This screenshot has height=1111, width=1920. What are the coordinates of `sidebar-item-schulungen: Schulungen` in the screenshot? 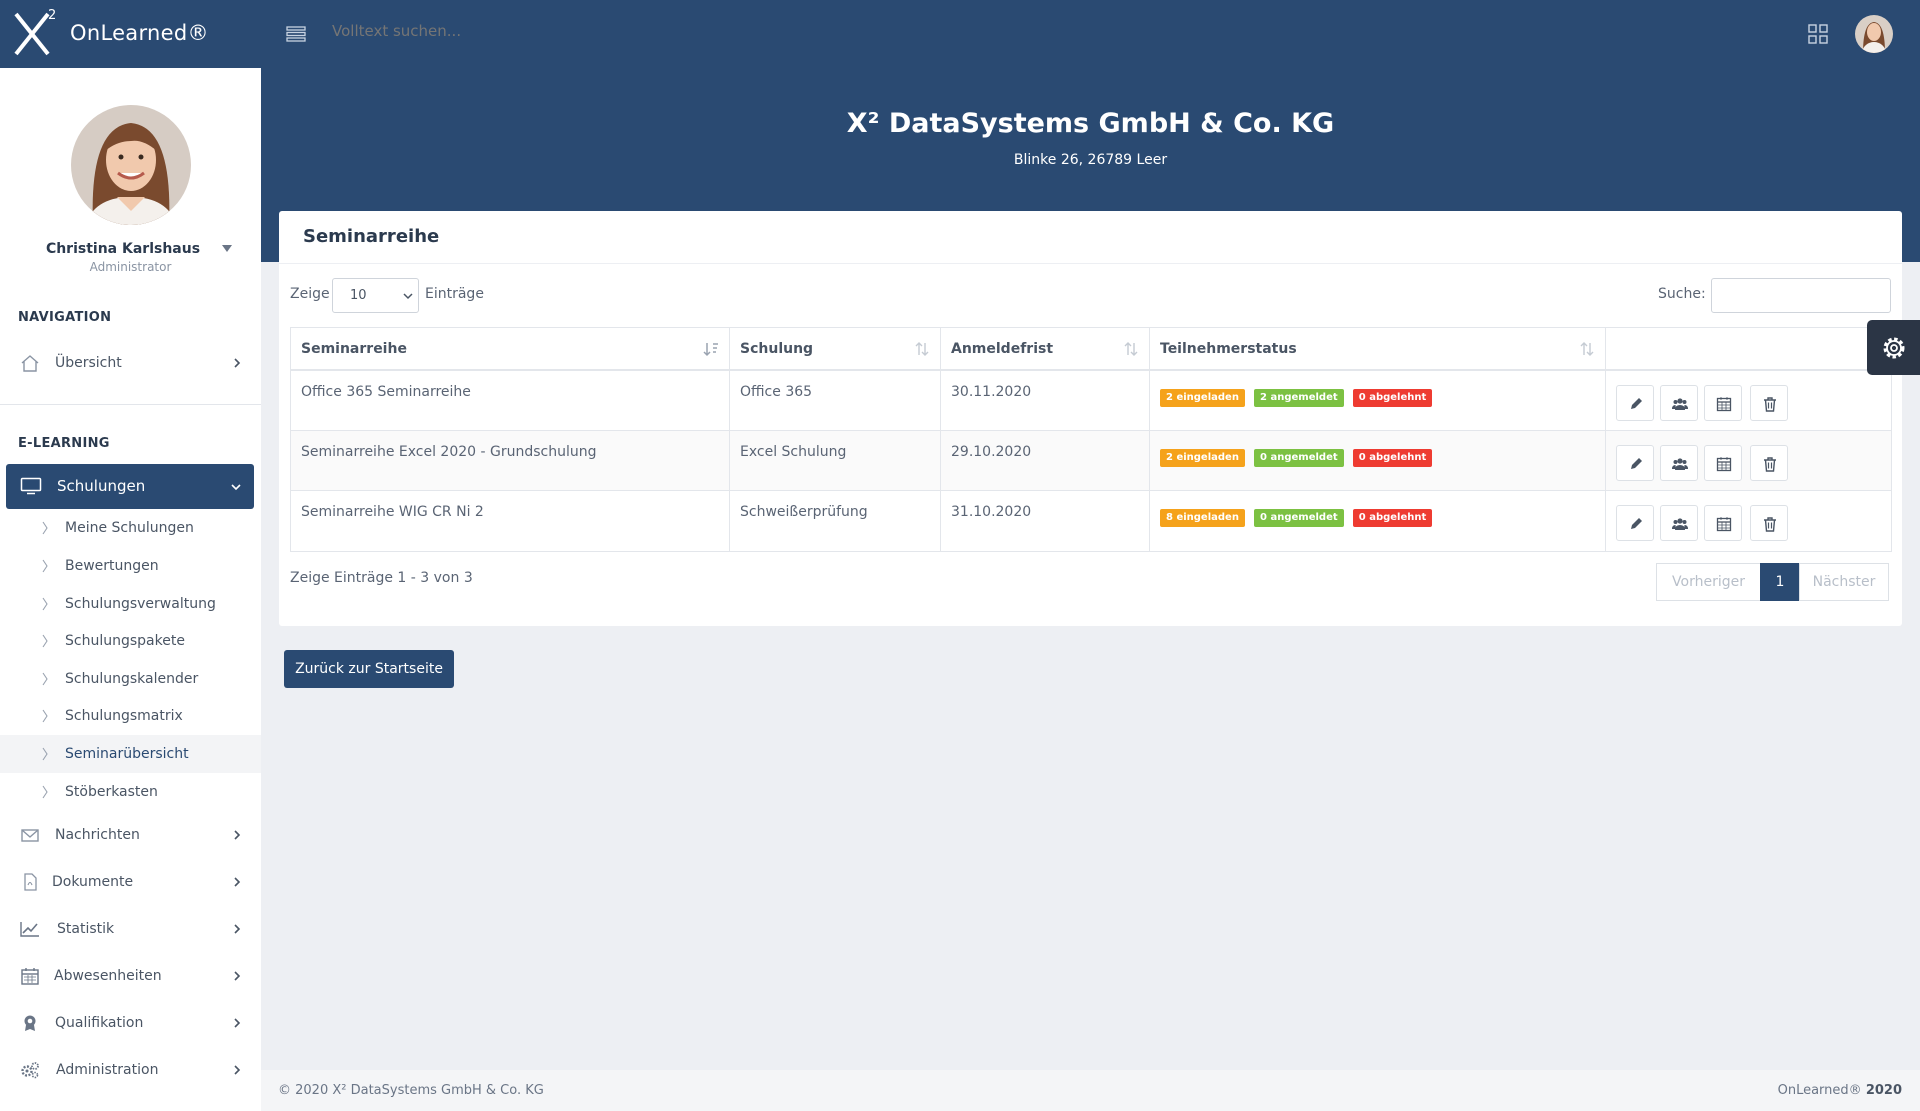 It's located at (130, 486).